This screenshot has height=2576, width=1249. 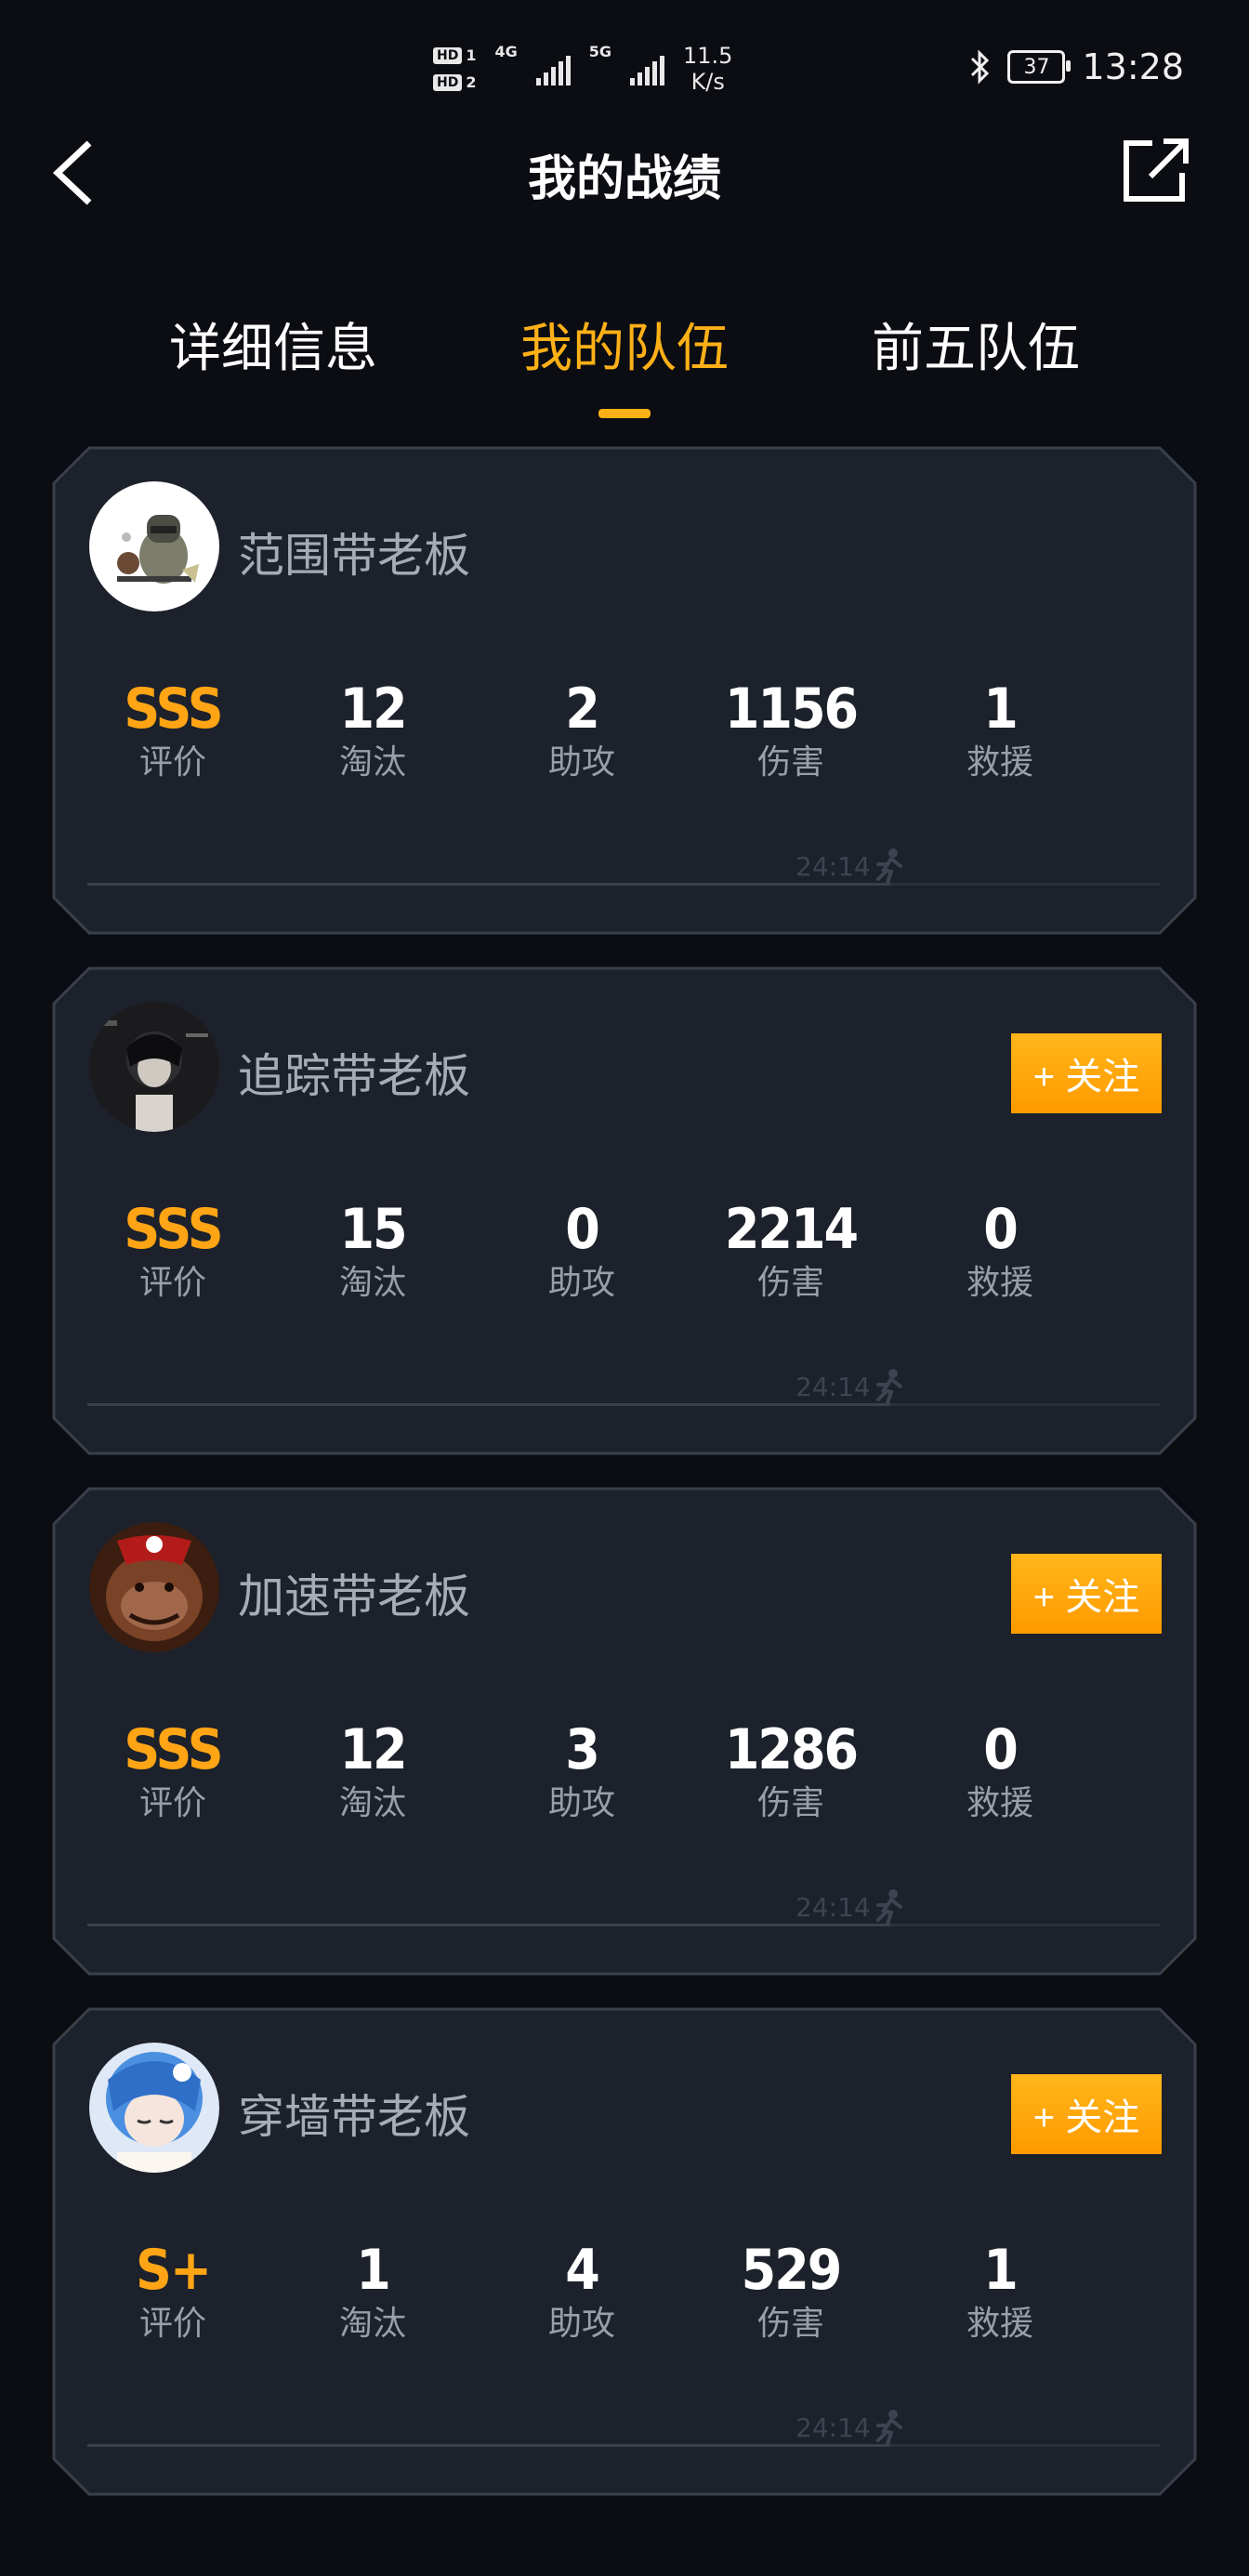 I want to click on stat-assists: 0 助攻, so click(x=582, y=1253).